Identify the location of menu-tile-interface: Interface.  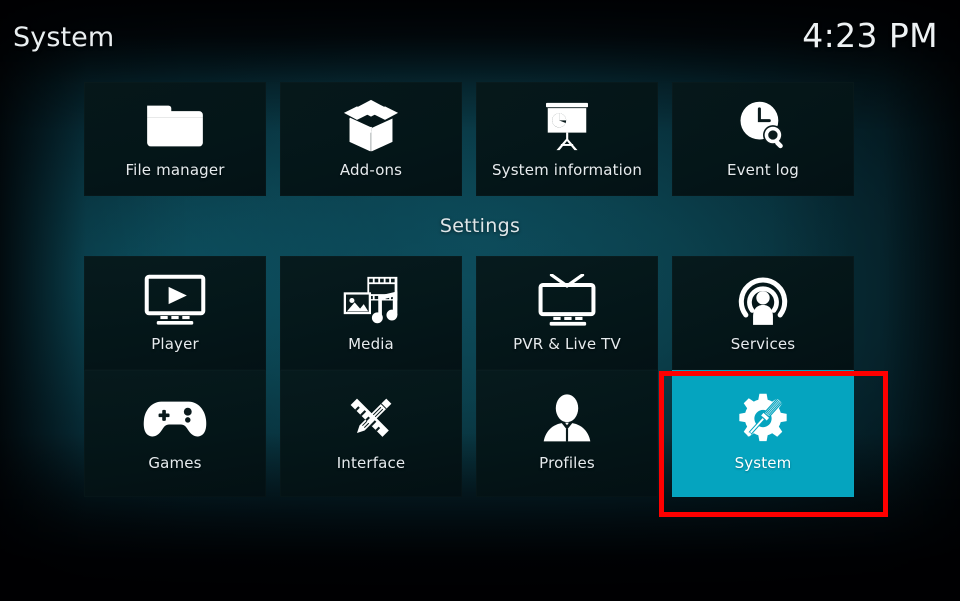
(371, 433).